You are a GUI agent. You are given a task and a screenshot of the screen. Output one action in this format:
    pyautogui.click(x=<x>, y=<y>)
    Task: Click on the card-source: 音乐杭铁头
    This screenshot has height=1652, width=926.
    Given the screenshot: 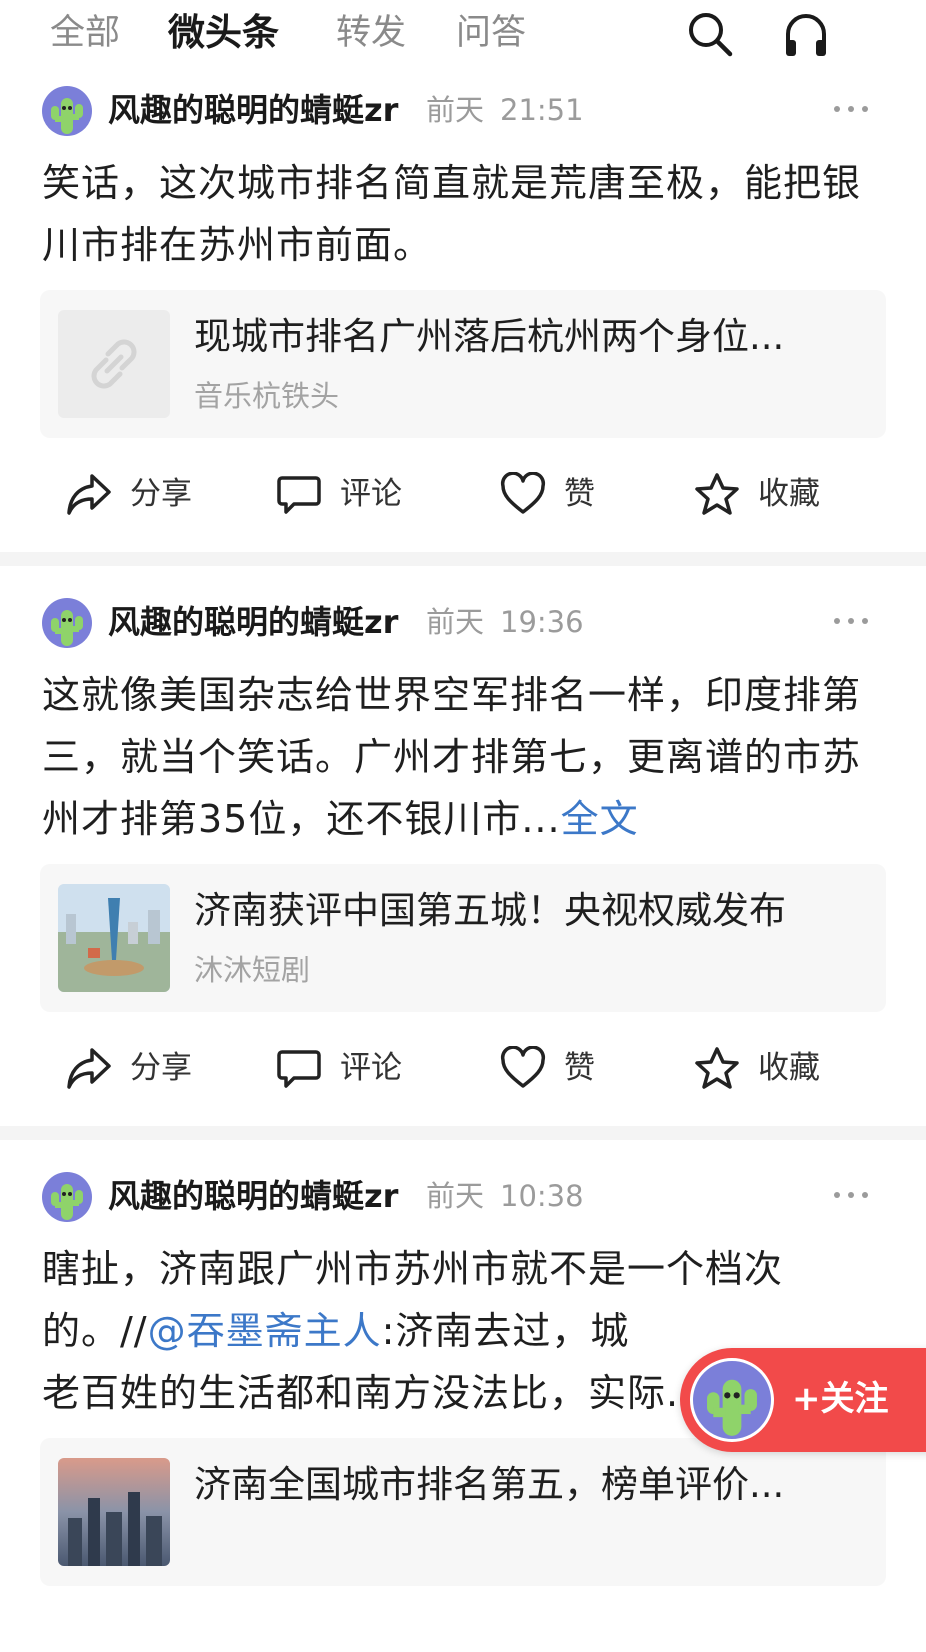 What is the action you would take?
    pyautogui.click(x=267, y=396)
    